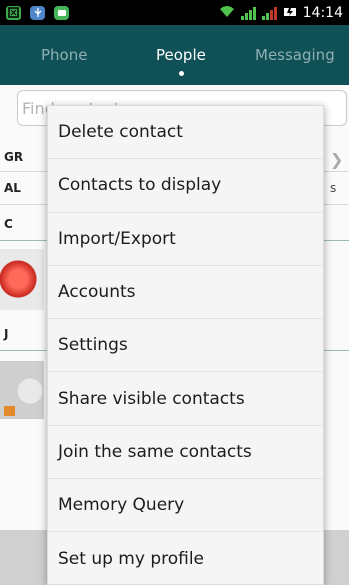  Describe the element at coordinates (8, 224) in the screenshot. I see `section-header-c: C` at that location.